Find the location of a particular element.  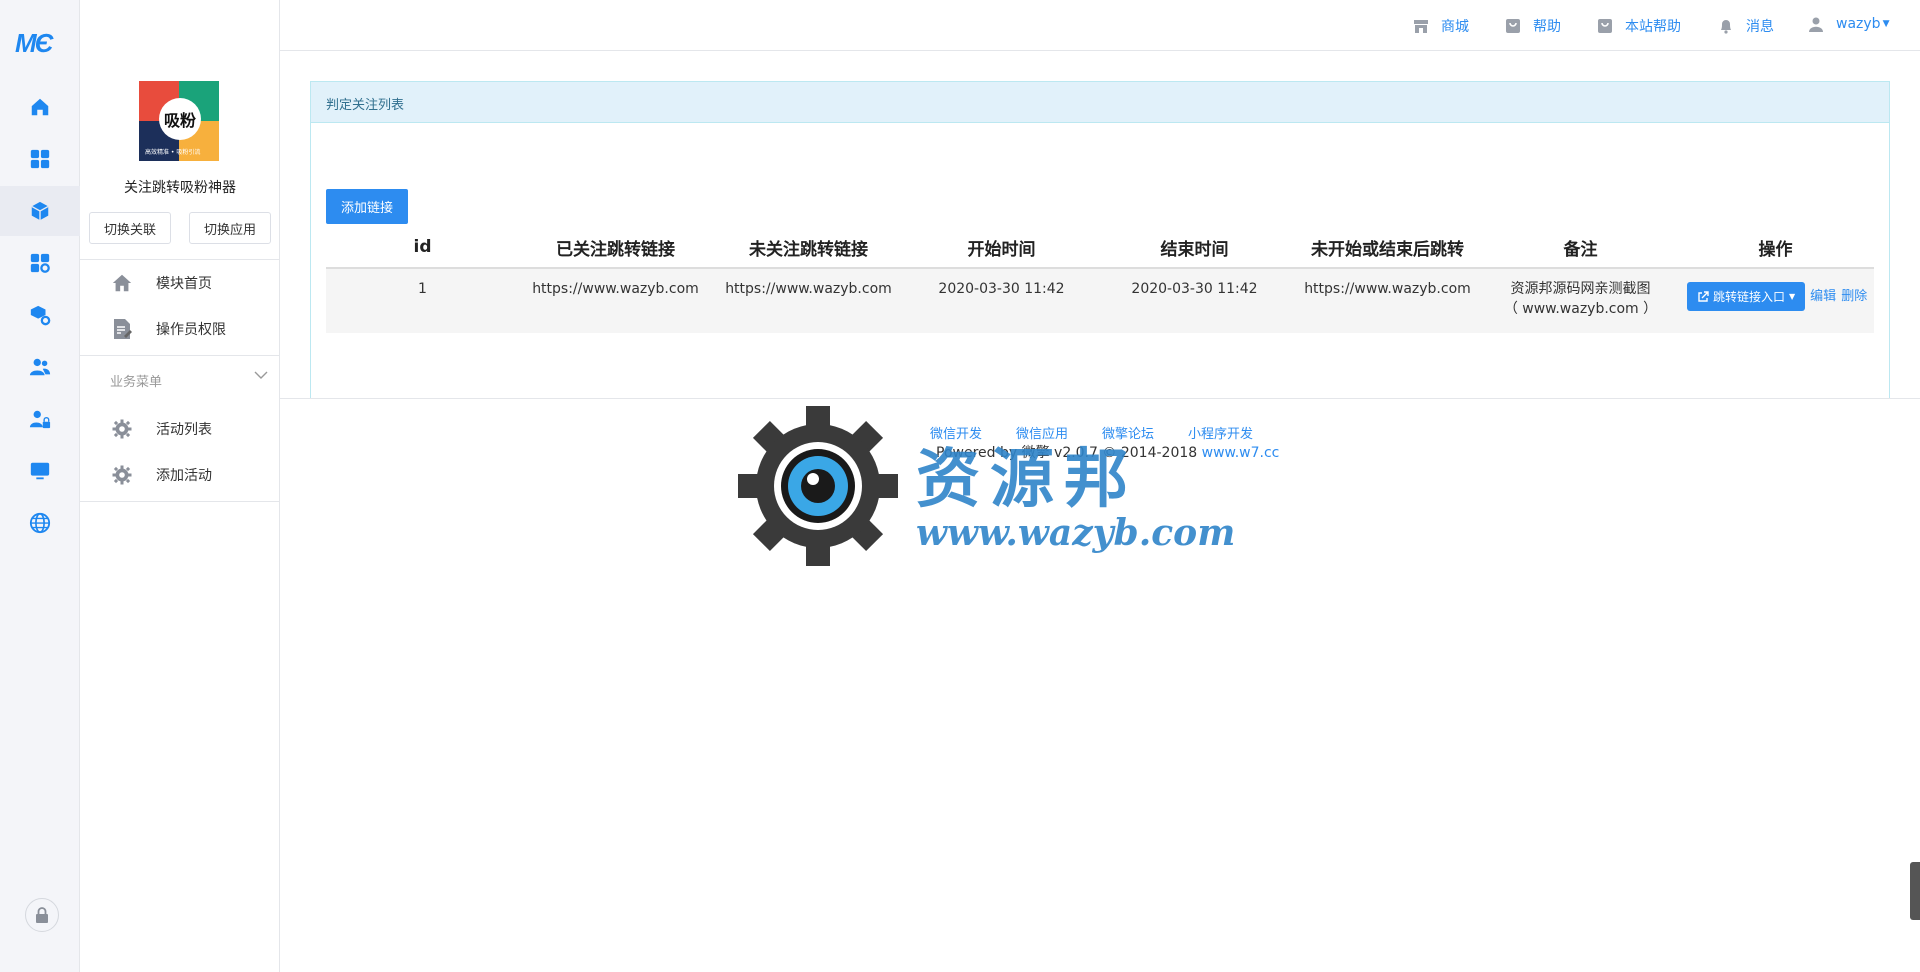

panel-title: 判定关注列表 is located at coordinates (1100, 102).